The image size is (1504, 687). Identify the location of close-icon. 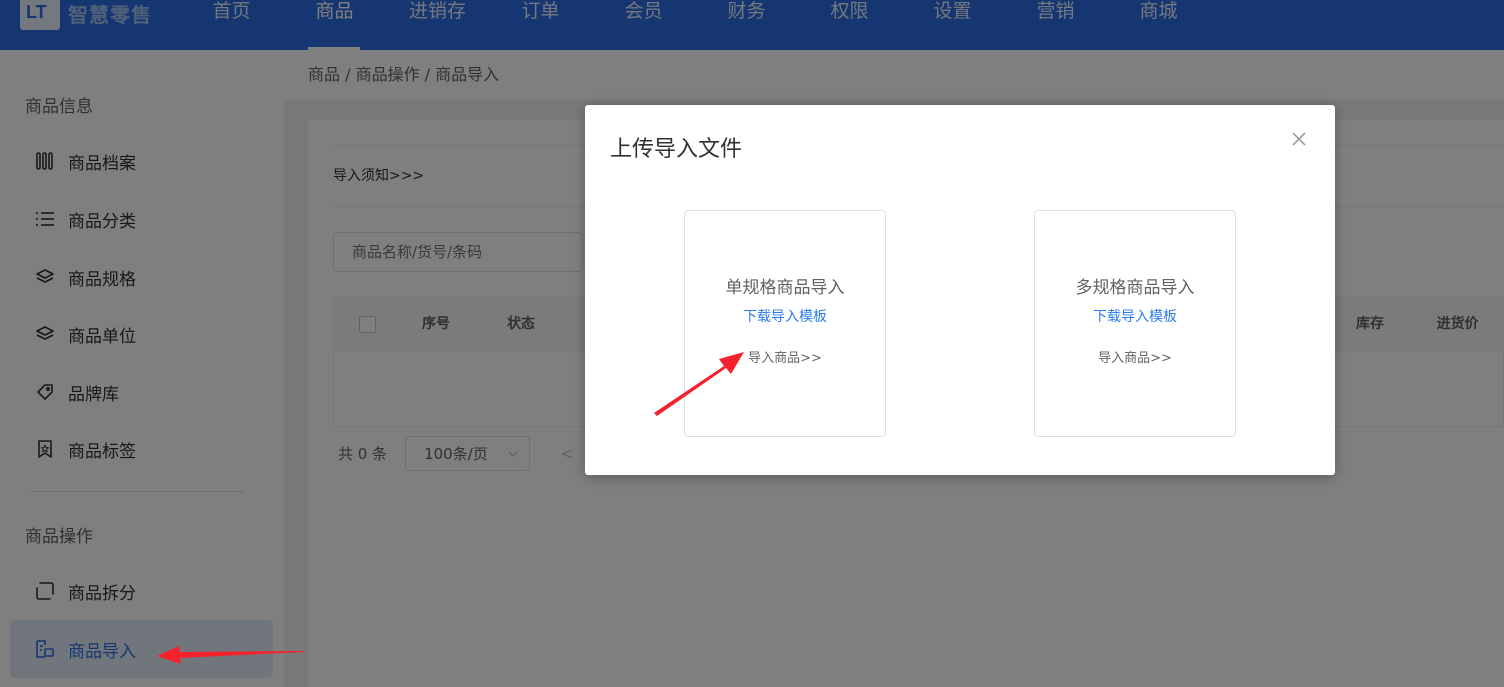
(1300, 140).